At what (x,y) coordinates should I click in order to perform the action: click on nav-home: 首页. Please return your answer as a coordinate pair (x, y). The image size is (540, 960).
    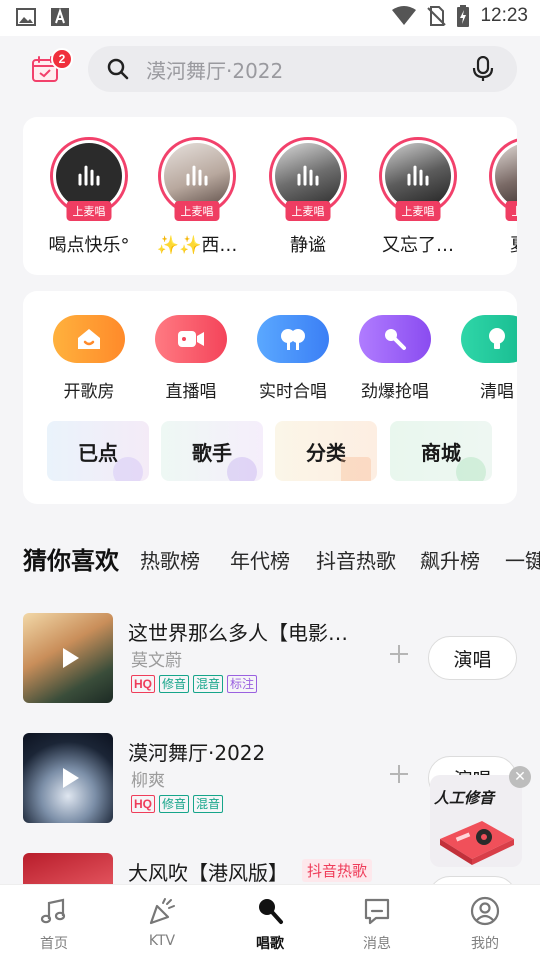
    Looking at the image, I should click on (54, 924).